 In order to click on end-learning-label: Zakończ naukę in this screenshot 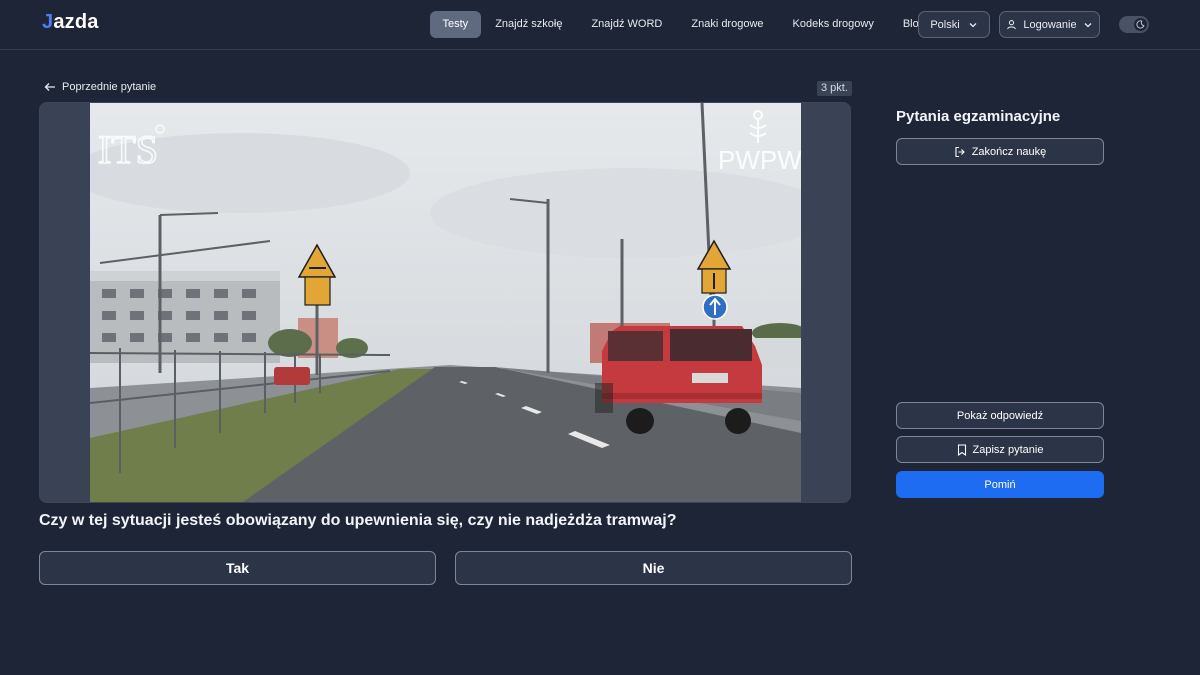, I will do `click(1009, 151)`.